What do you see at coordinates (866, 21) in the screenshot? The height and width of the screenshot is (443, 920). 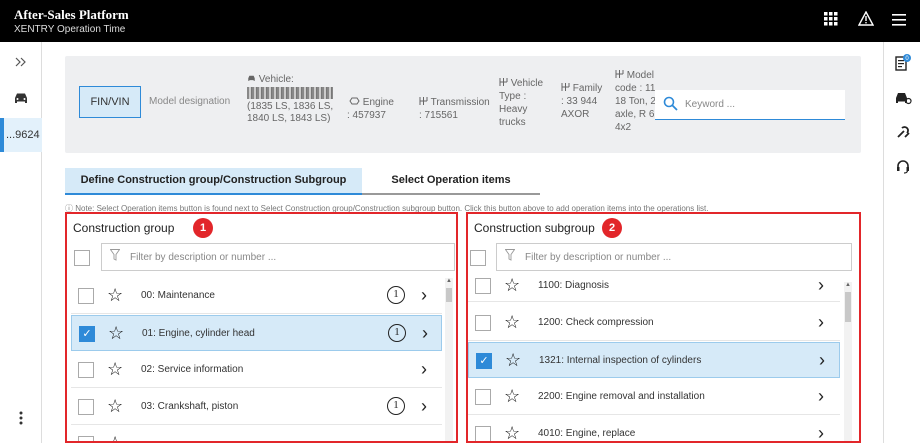 I see `warning-icon` at bounding box center [866, 21].